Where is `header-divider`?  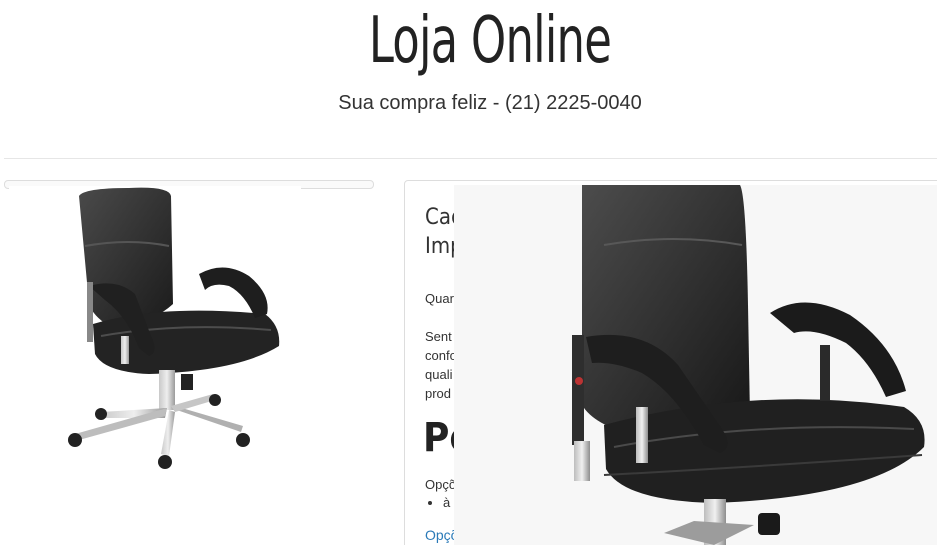 header-divider is located at coordinates (470, 158).